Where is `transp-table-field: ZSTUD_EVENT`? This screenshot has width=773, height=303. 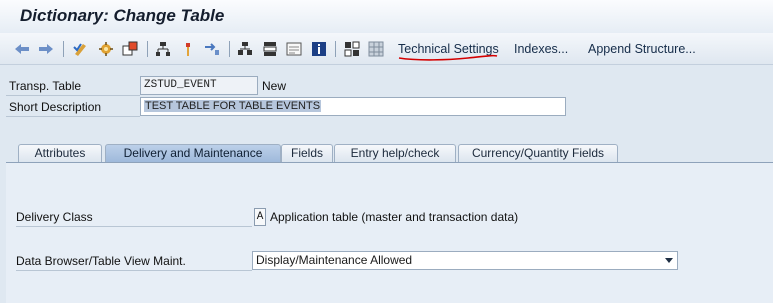
transp-table-field: ZSTUD_EVENT is located at coordinates (199, 85).